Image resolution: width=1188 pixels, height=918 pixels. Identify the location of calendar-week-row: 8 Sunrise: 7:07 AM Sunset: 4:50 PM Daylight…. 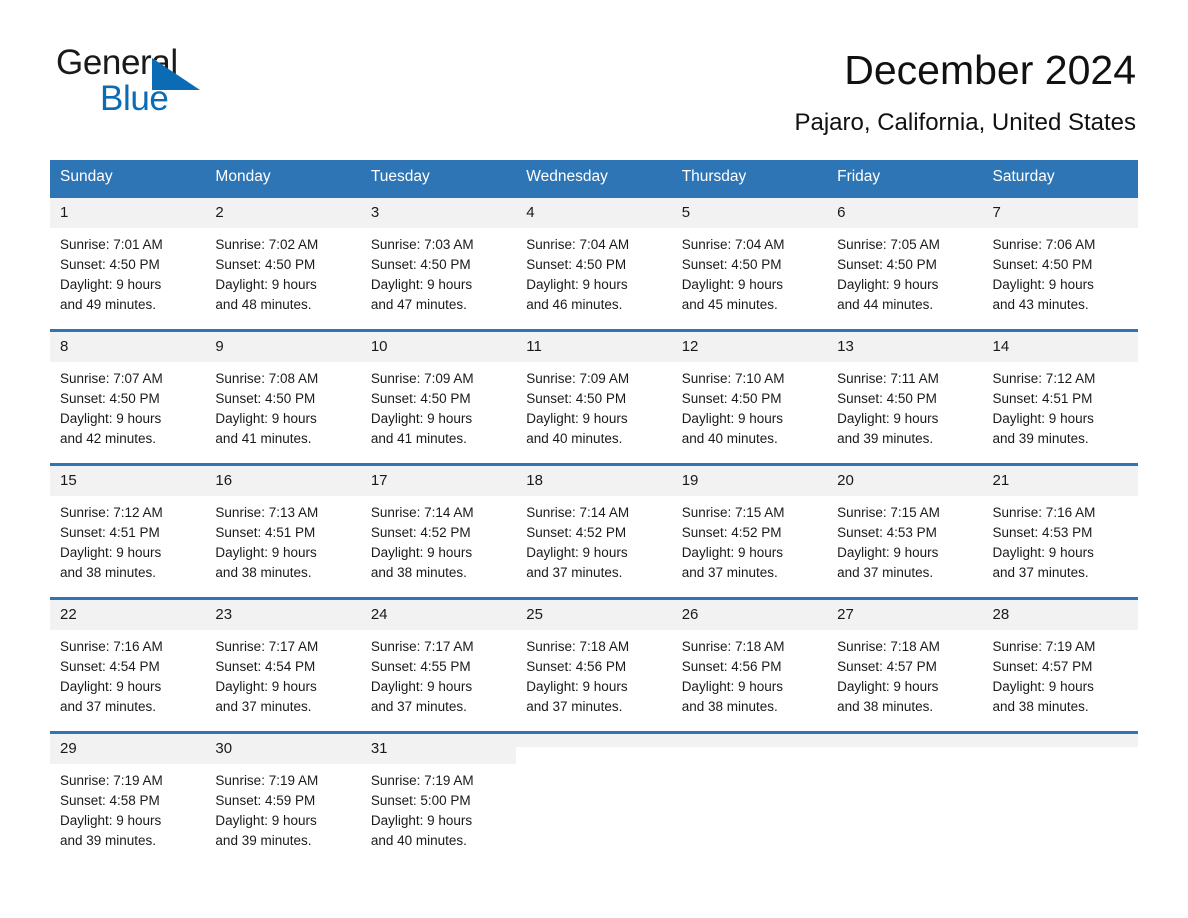
(594, 397).